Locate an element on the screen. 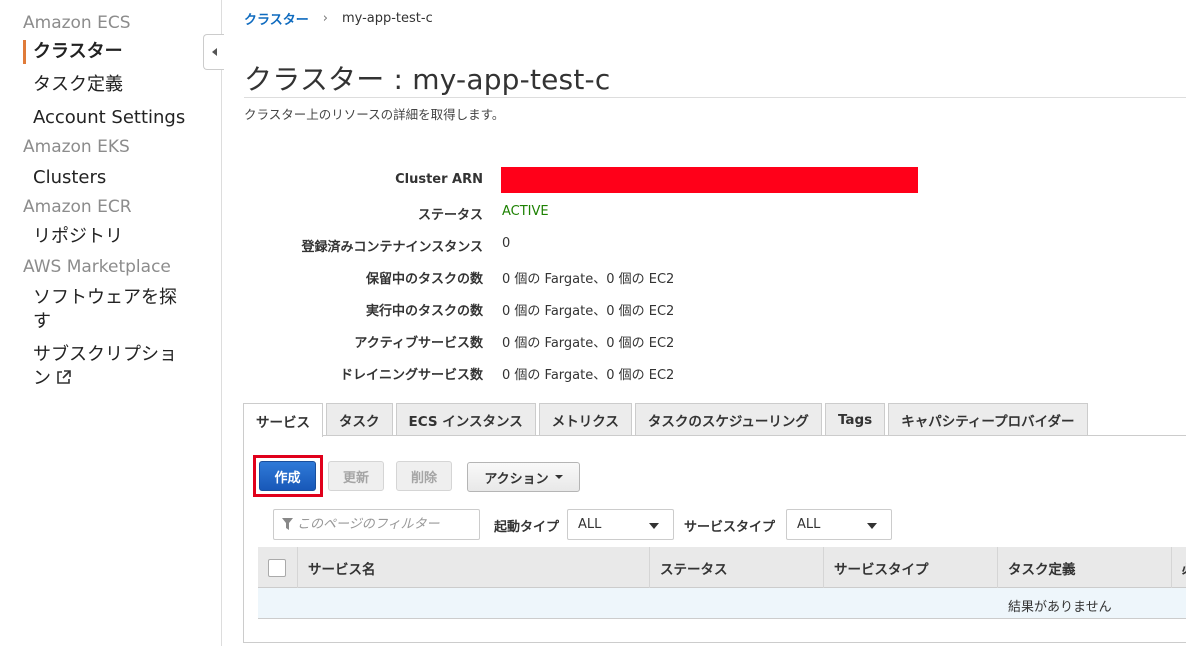 This screenshot has height=646, width=1186. sidebar-section-ecr: Amazon ECR is located at coordinates (77, 207).